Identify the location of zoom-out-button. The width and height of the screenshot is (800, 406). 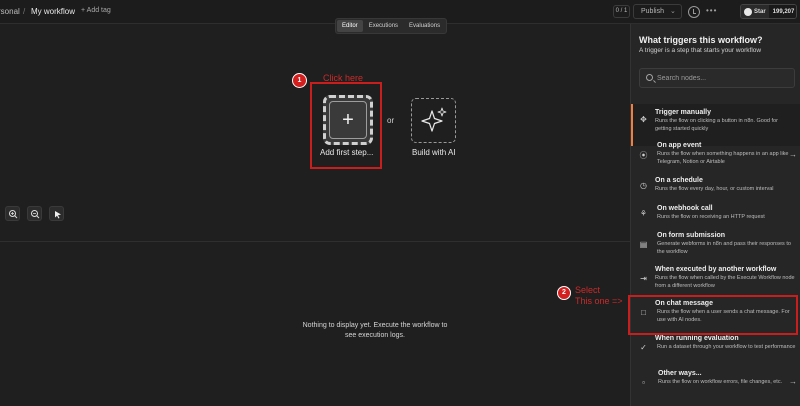
(34, 213).